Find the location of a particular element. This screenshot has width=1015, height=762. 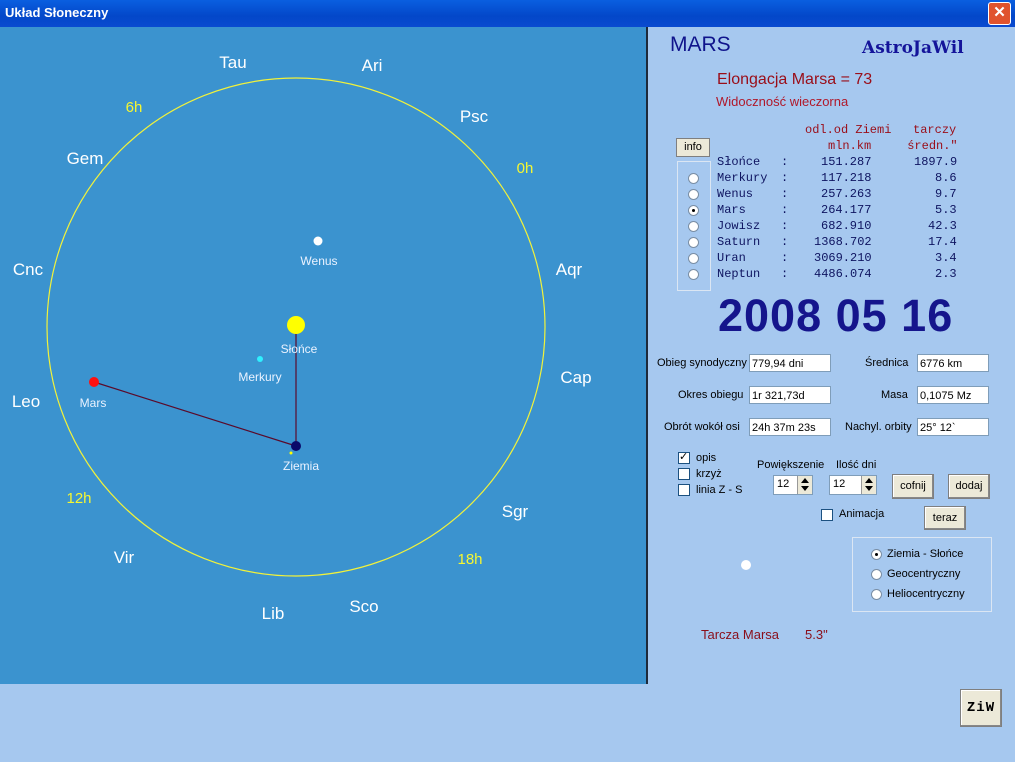

label-ziemia: Ziemia is located at coordinates (301, 466).